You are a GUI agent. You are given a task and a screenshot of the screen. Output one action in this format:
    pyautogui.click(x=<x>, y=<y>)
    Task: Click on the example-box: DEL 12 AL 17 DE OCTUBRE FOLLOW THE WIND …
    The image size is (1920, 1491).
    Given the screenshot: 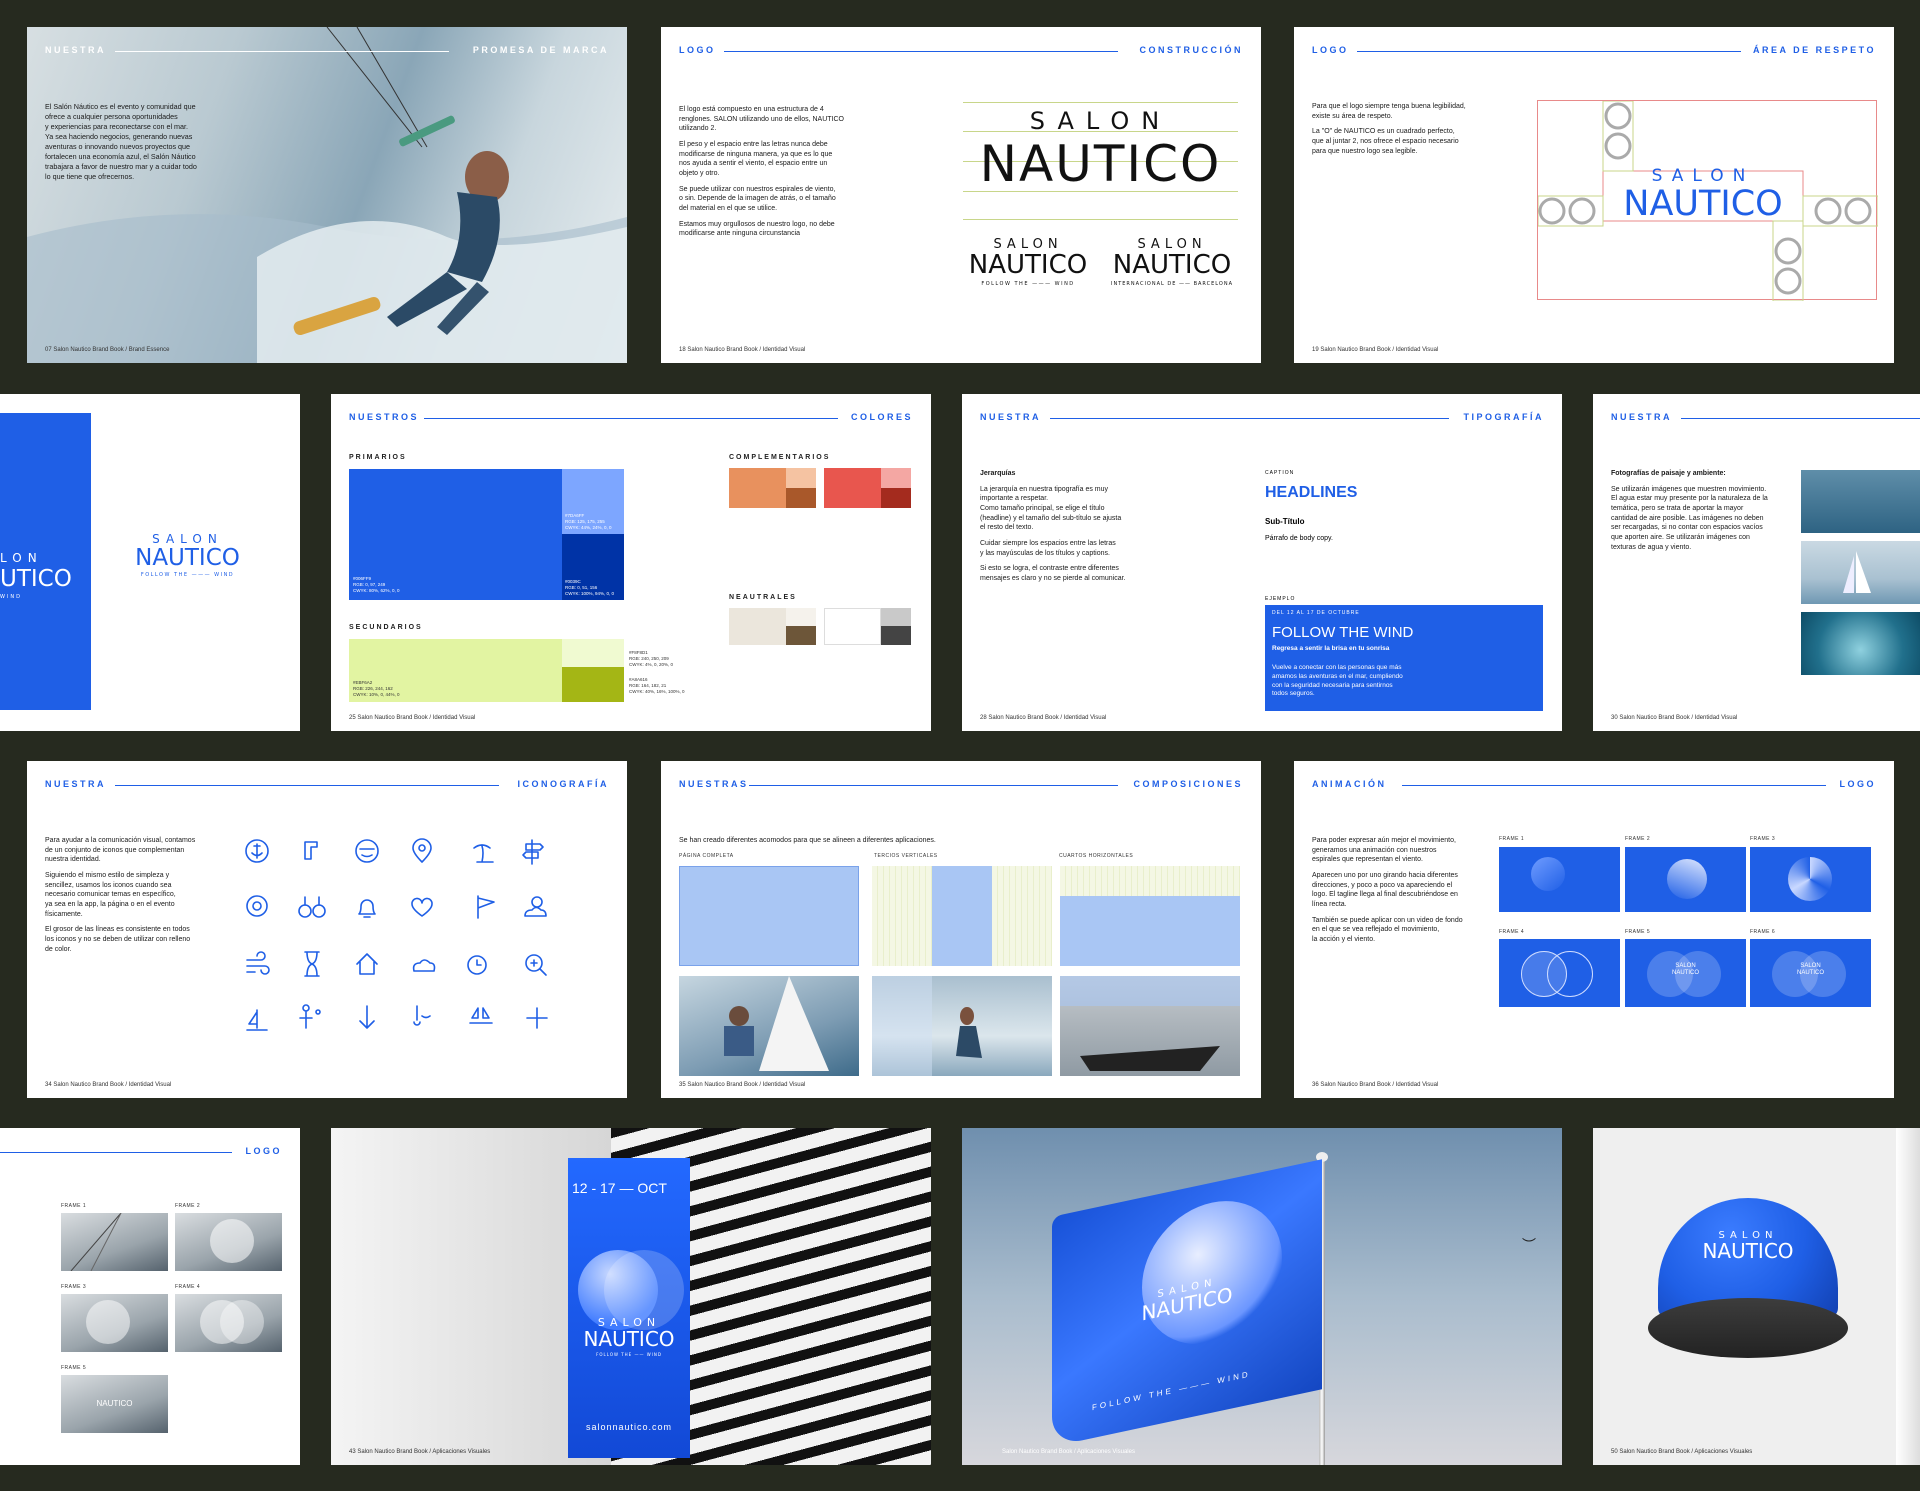 What is the action you would take?
    pyautogui.click(x=1404, y=658)
    